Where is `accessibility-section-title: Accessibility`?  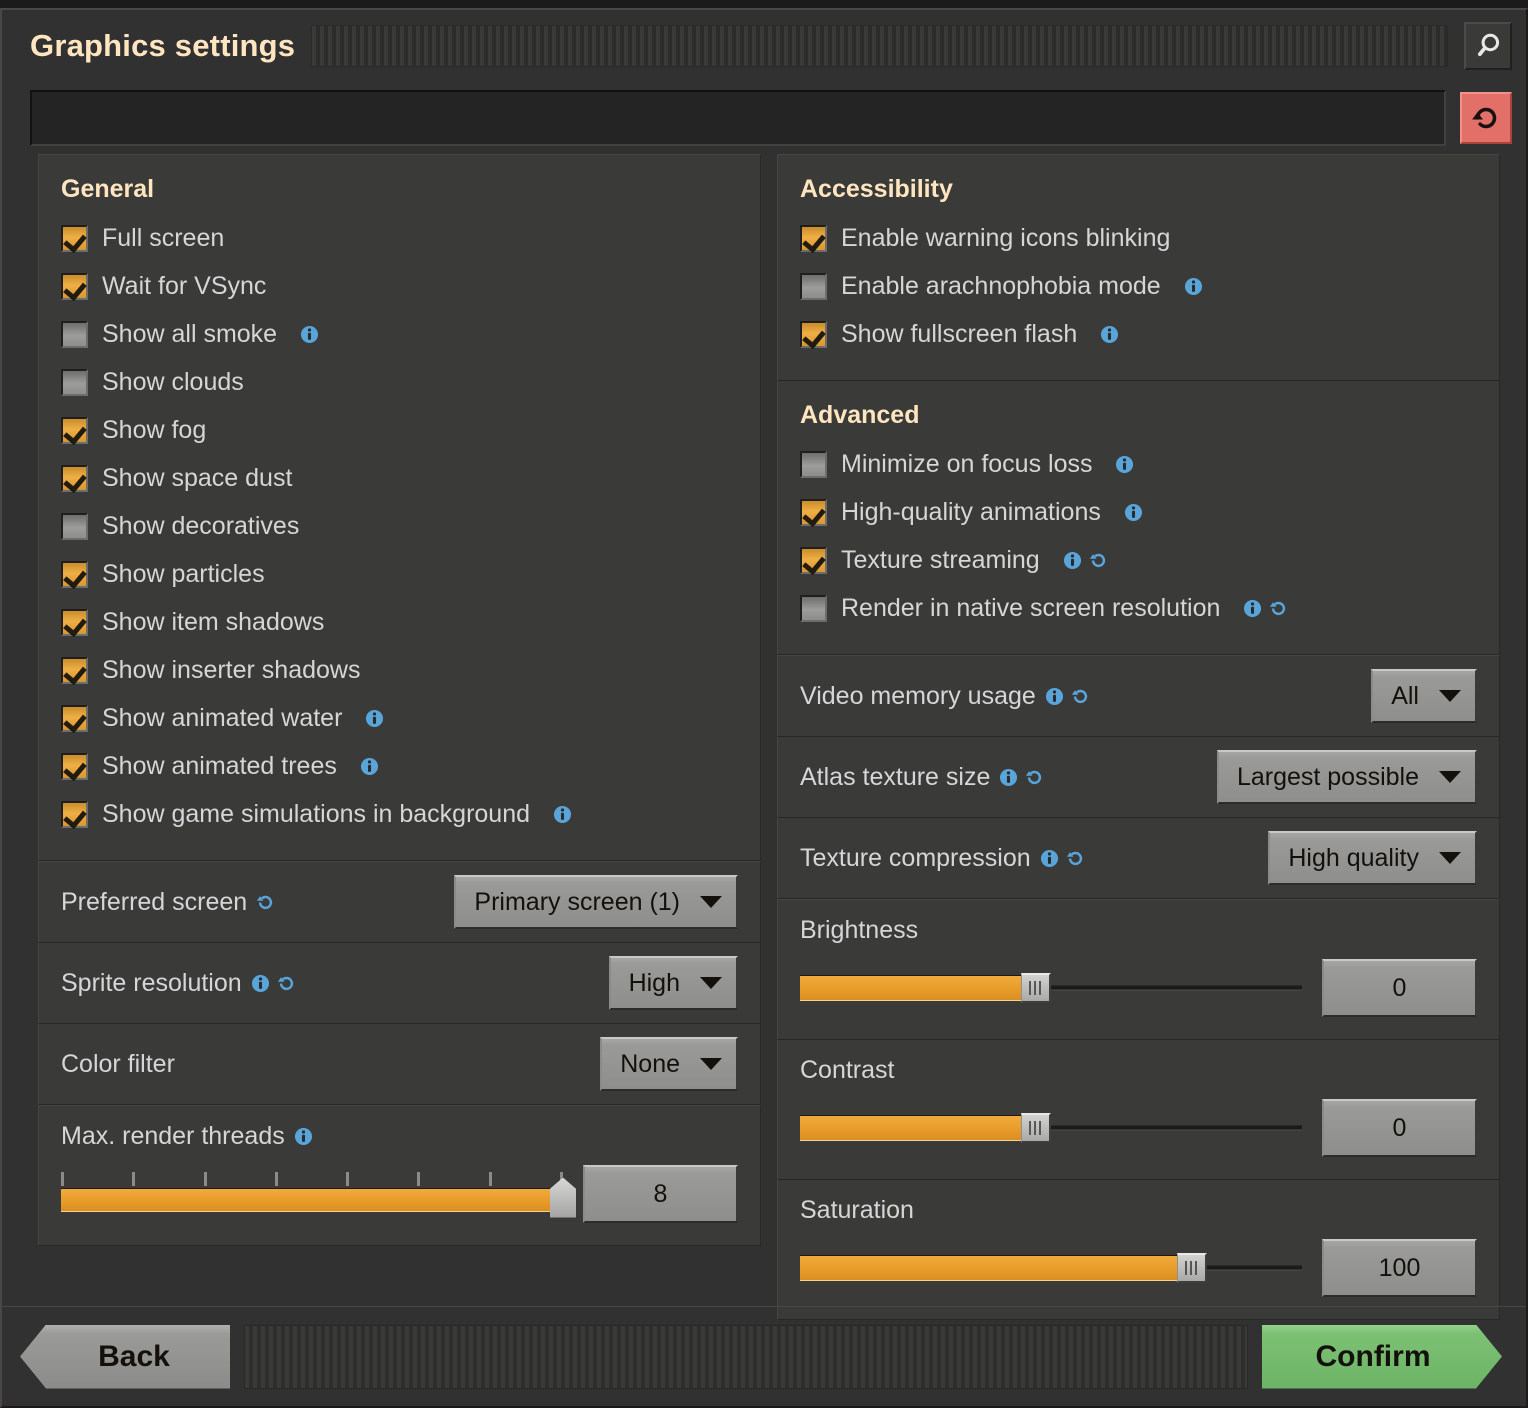
accessibility-section-title: Accessibility is located at coordinates (876, 189).